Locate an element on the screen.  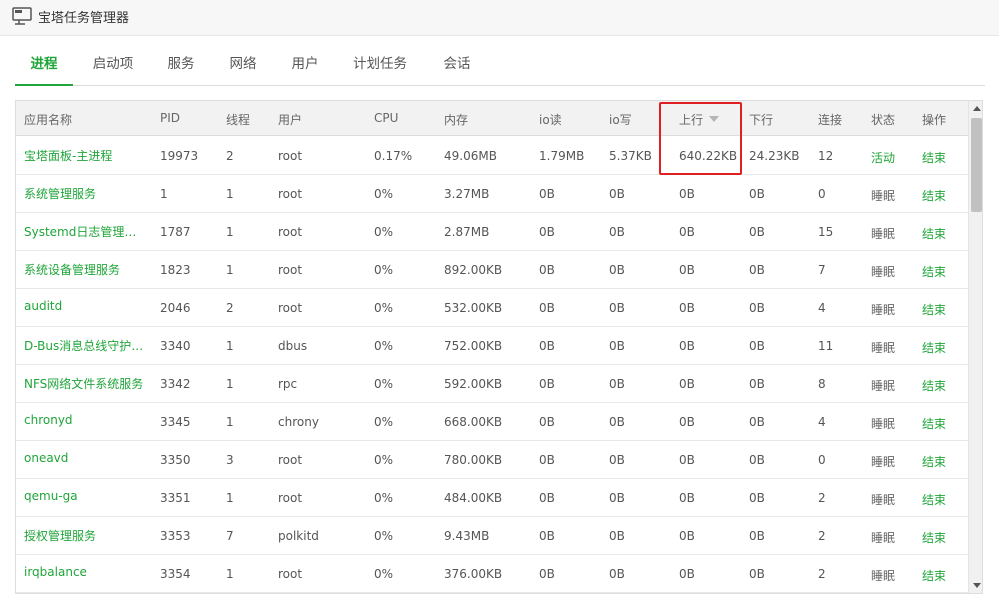
column-header-connections: 连接 is located at coordinates (830, 119).